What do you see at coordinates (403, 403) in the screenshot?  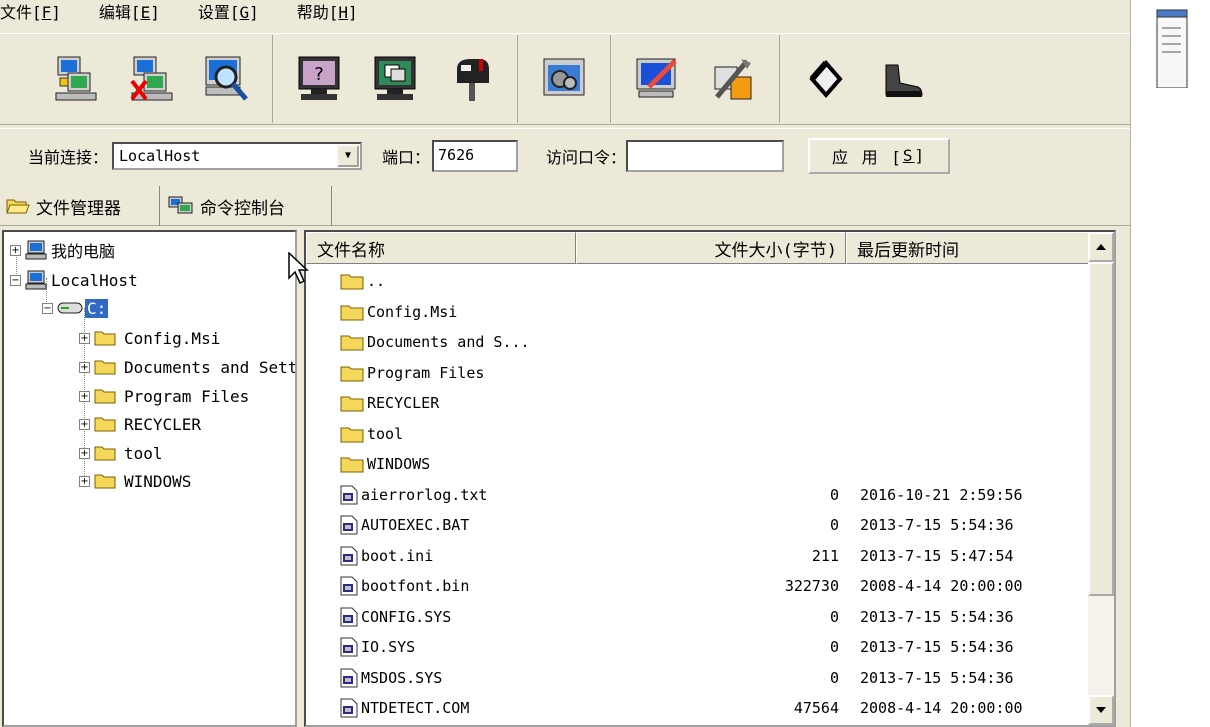 I see `file-name: RECYCLER` at bounding box center [403, 403].